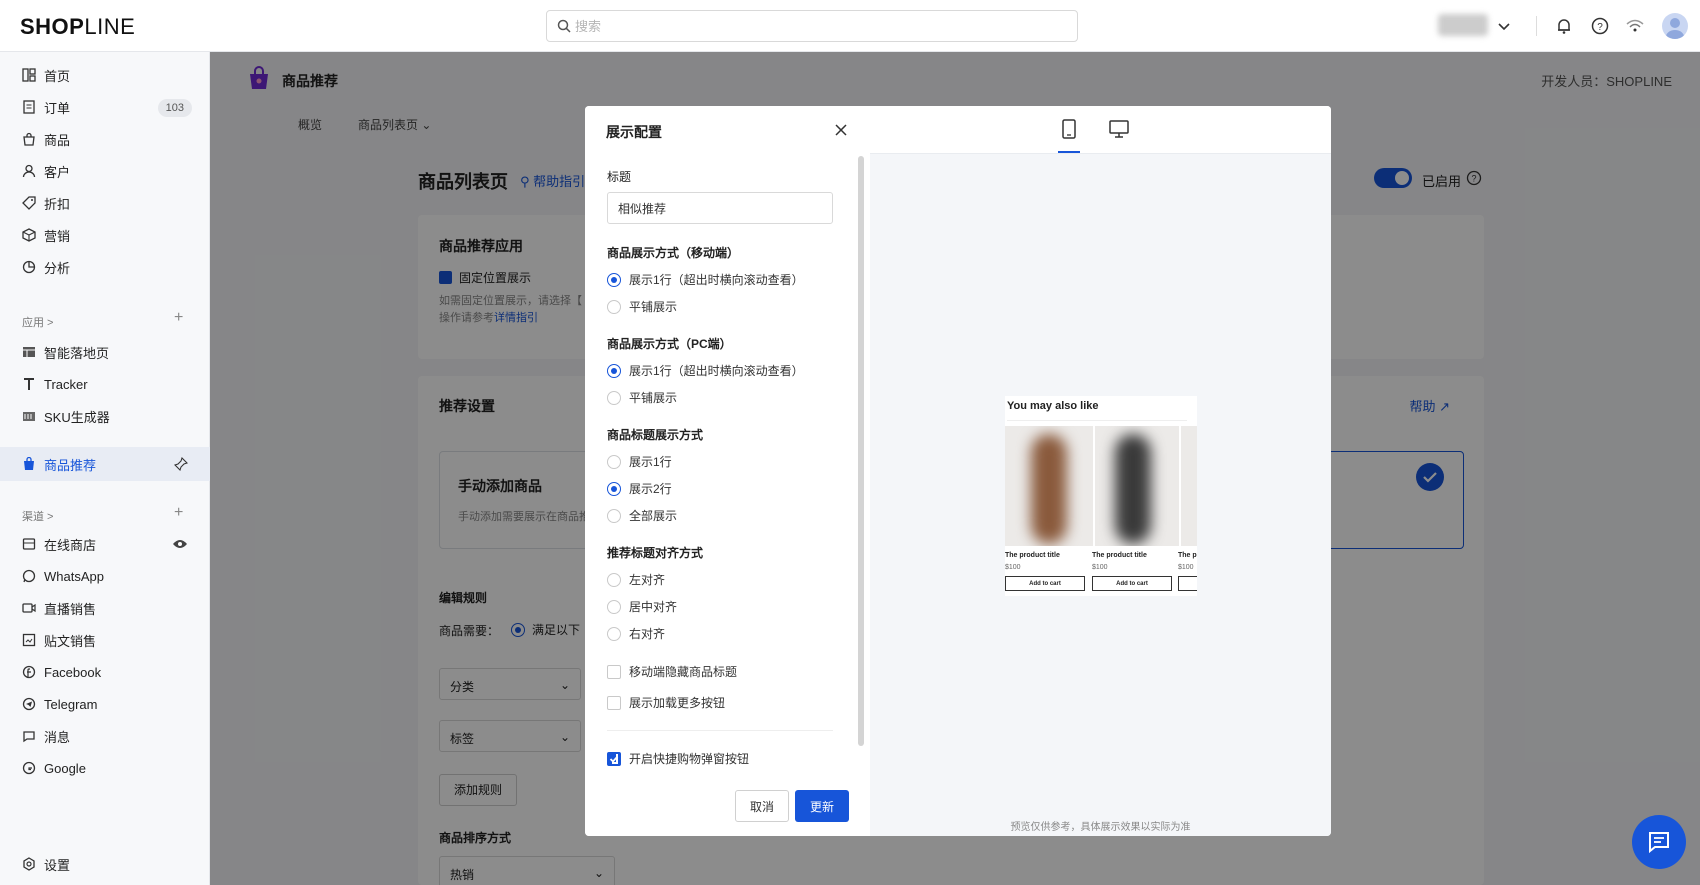 The image size is (1700, 885). What do you see at coordinates (29, 171) in the screenshot?
I see `user-icon` at bounding box center [29, 171].